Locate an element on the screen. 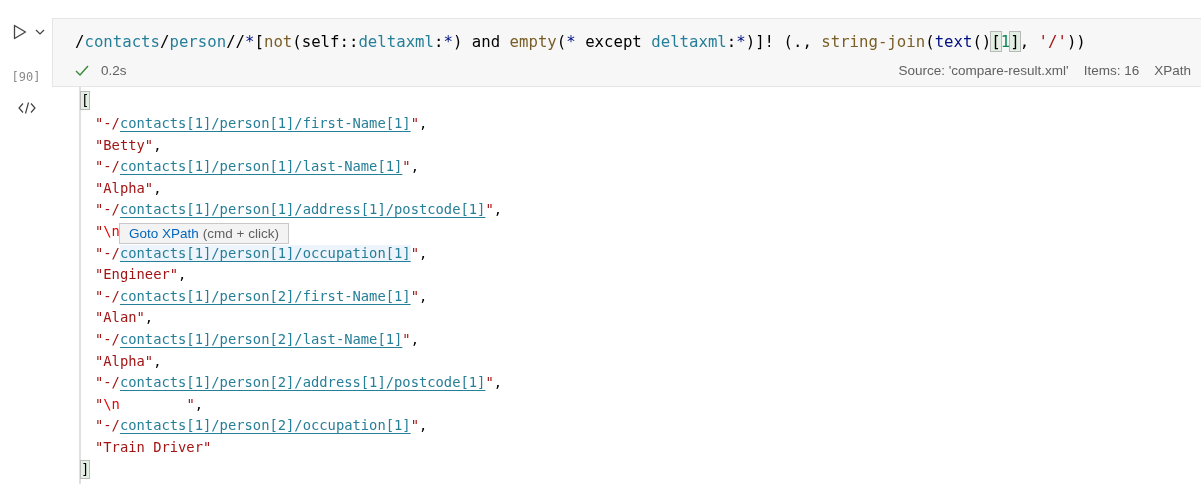 The height and width of the screenshot is (484, 1201). code-text: )]! (., is located at coordinates (779, 41).